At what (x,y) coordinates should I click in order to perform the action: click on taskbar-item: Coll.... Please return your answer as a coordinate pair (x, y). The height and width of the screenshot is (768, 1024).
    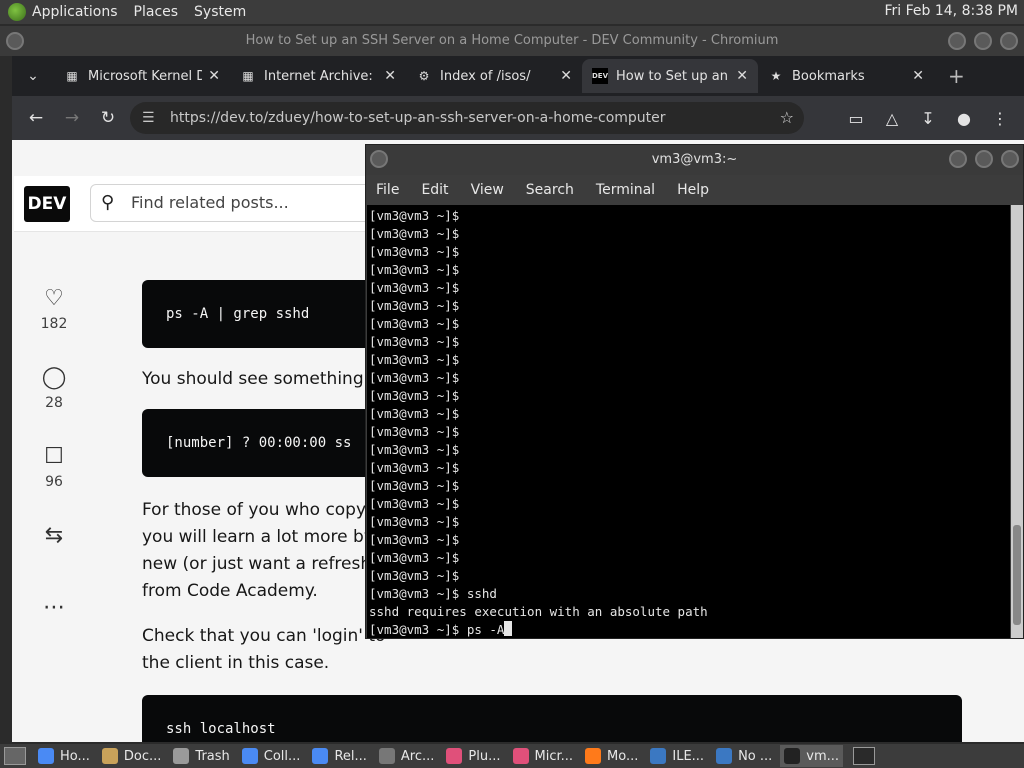
    Looking at the image, I should click on (271, 756).